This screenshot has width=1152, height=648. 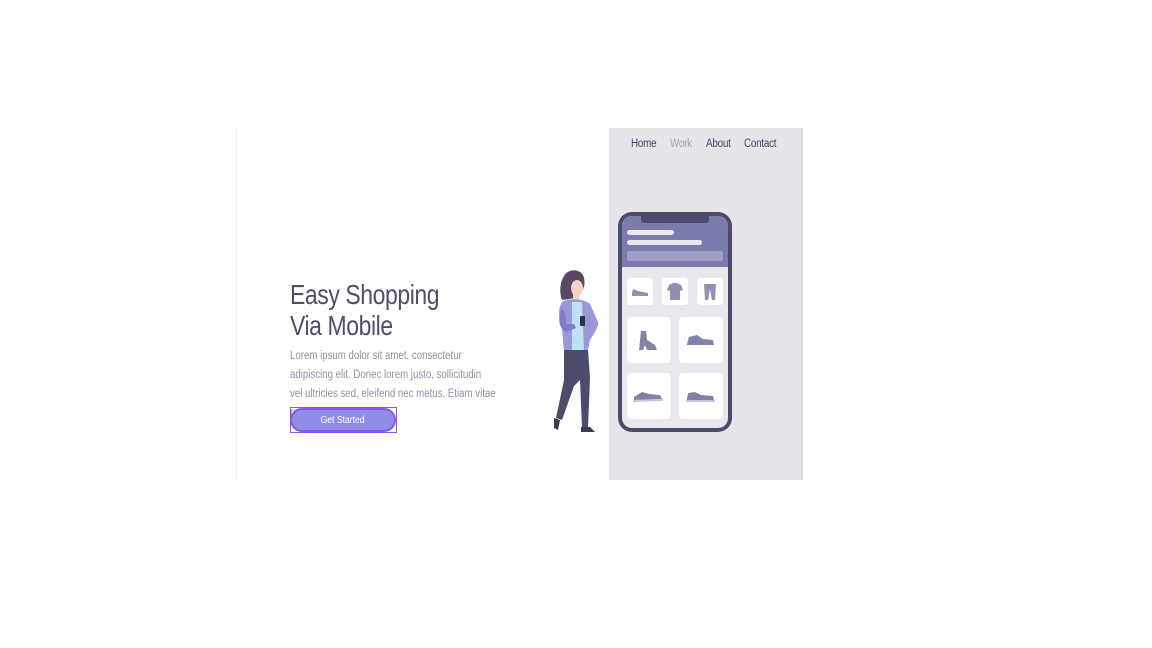 I want to click on hero-title-line1: Easy Shopping, so click(x=365, y=294).